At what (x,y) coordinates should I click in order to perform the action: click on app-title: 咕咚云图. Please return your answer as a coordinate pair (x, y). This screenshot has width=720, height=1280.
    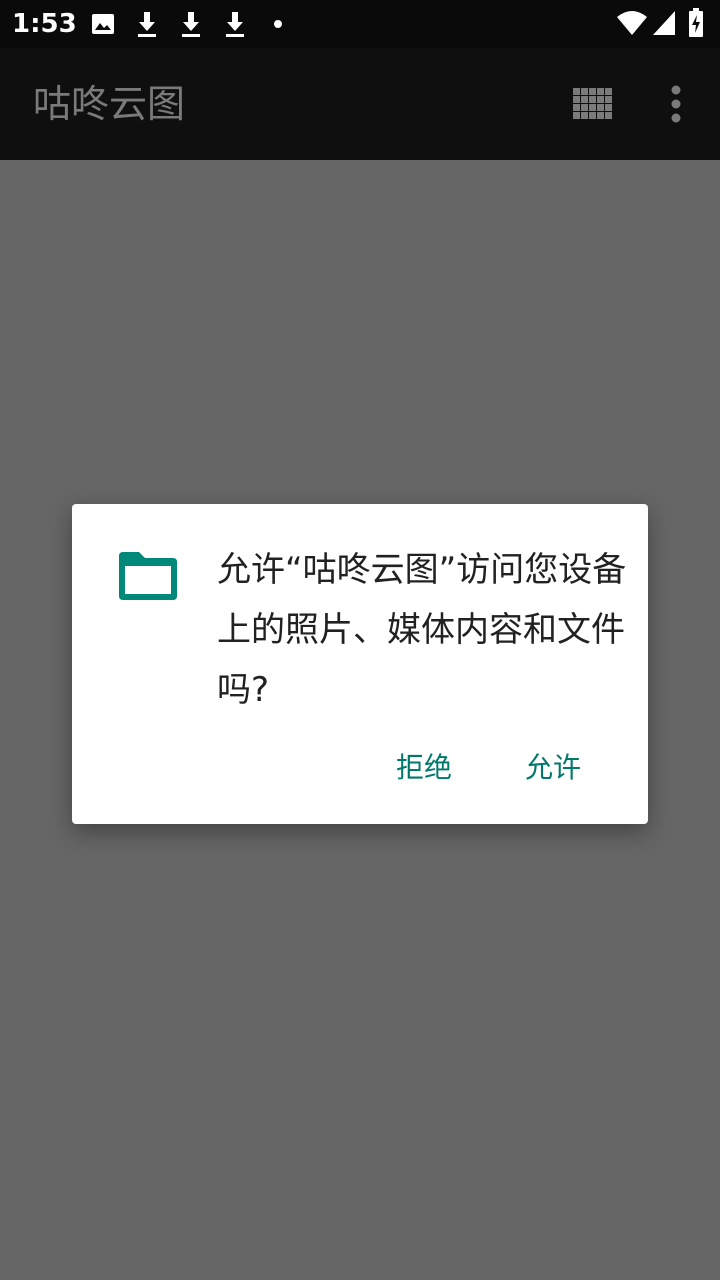
    Looking at the image, I should click on (109, 104).